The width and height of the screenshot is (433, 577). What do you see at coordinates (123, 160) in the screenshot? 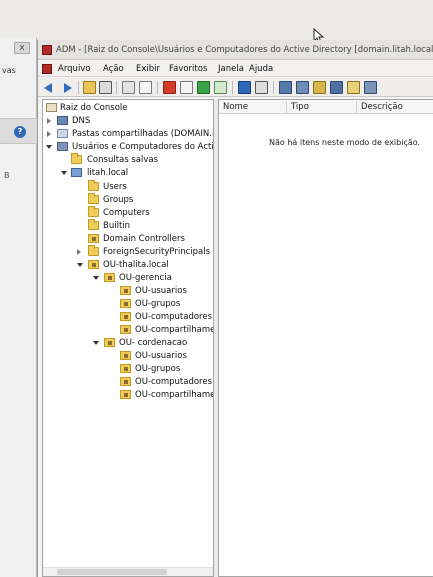
I see `tree-label: Consultas salvas` at bounding box center [123, 160].